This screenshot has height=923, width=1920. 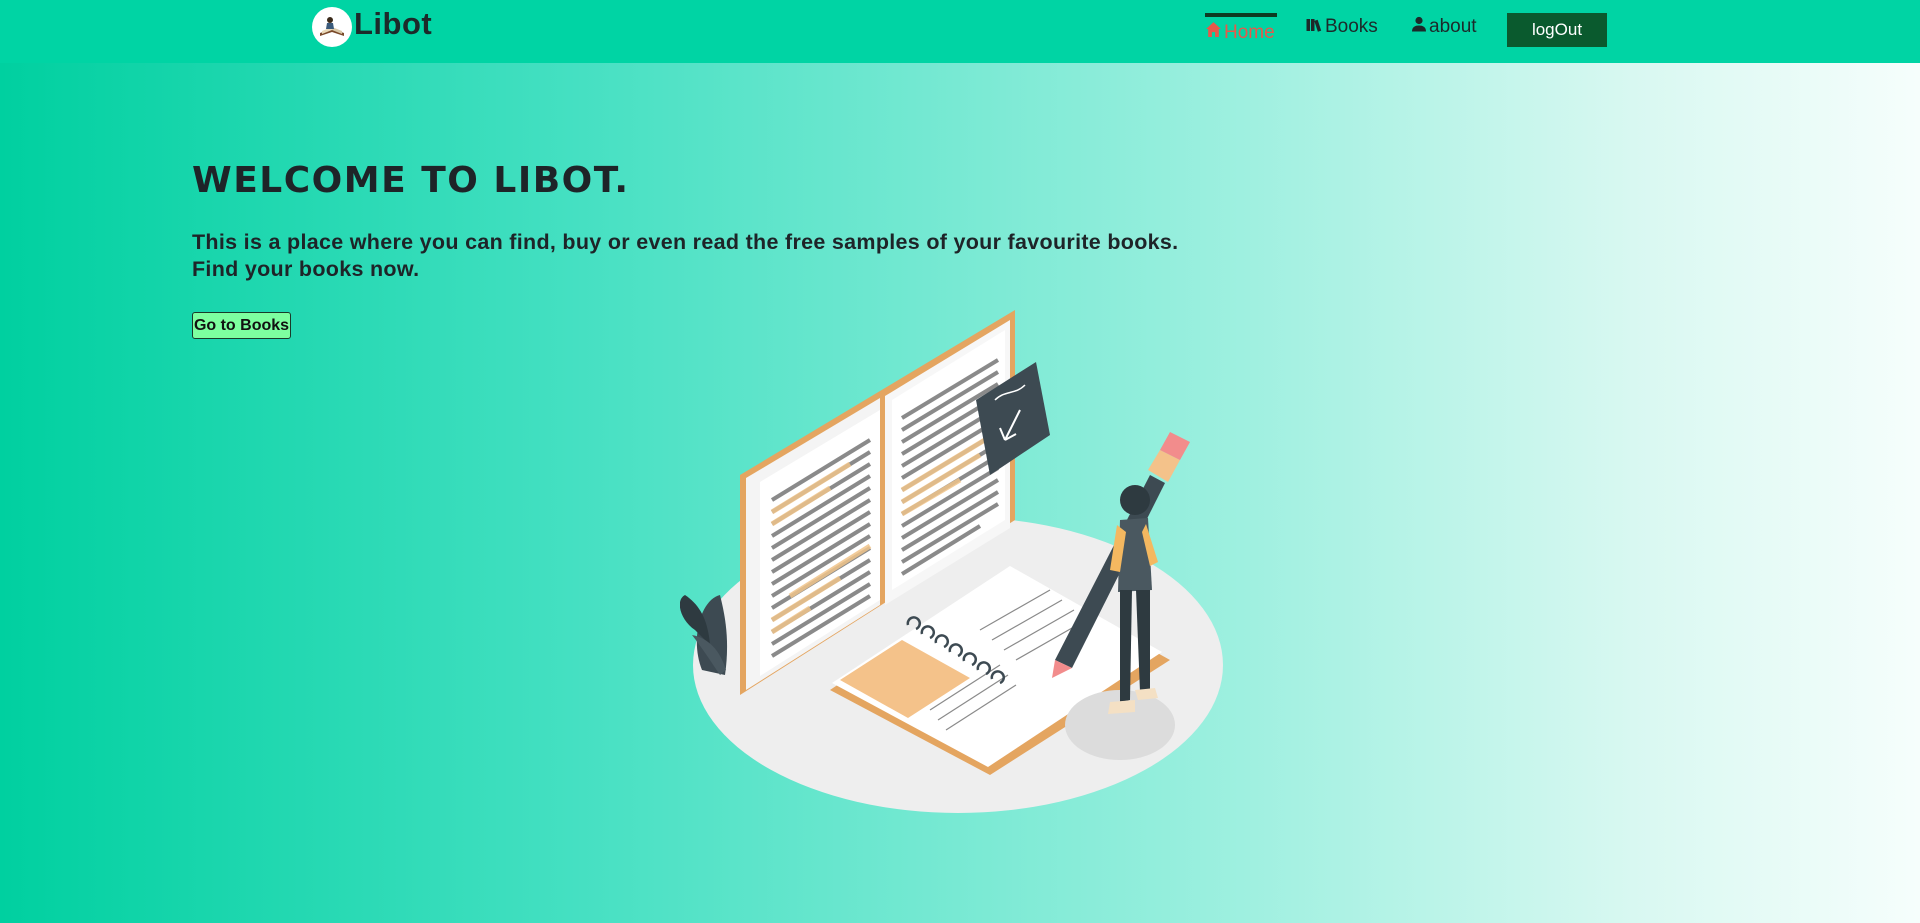 What do you see at coordinates (411, 180) in the screenshot?
I see `page-title: WELCOME TO LIBOT.` at bounding box center [411, 180].